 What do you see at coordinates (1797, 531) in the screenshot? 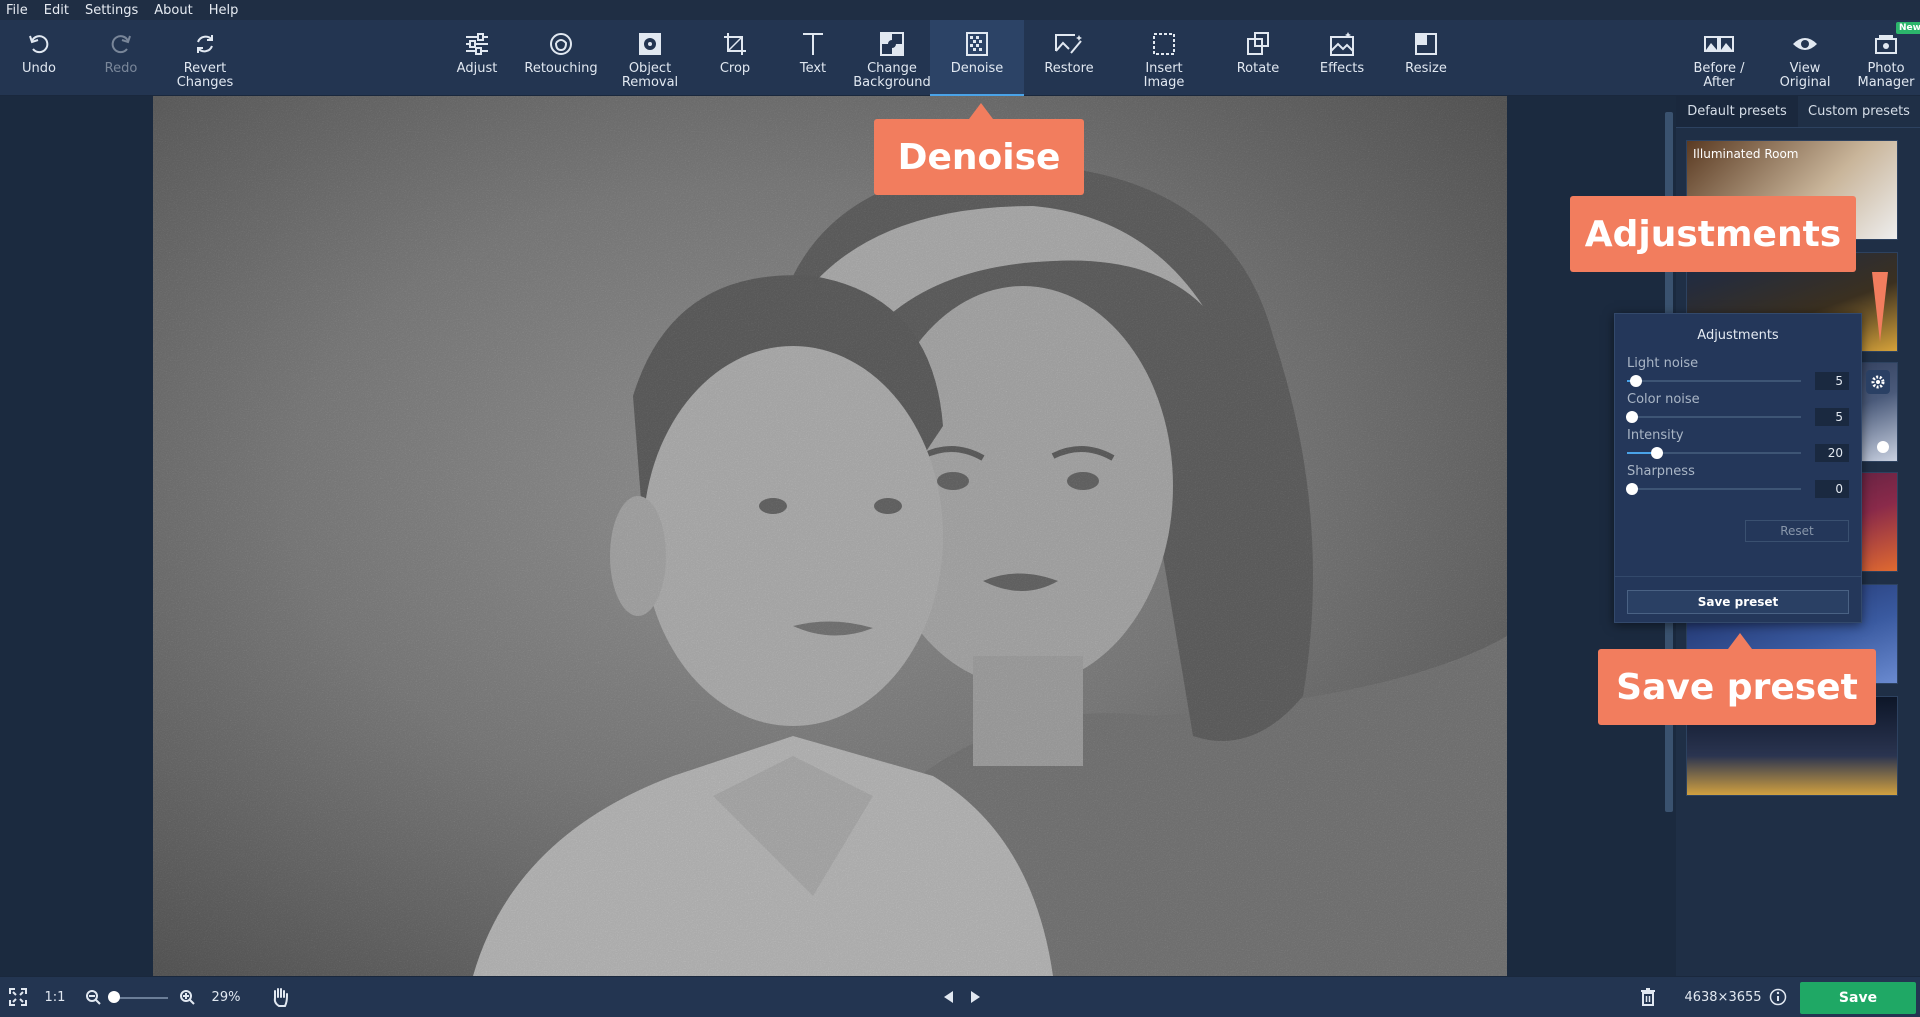
I see `reset-button: Reset` at bounding box center [1797, 531].